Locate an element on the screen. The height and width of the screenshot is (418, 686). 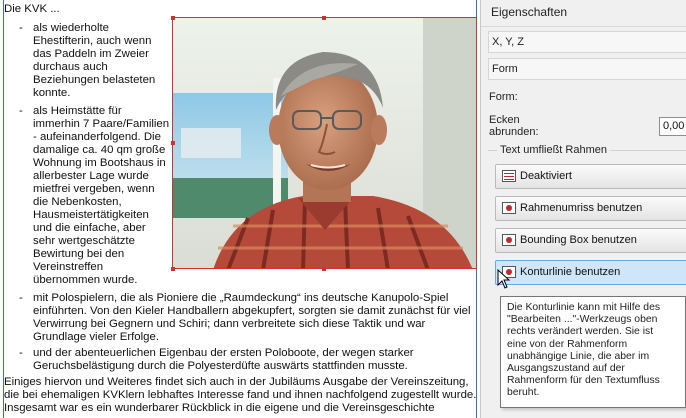
text-line: mietfrei vergeben, wenn is located at coordinates (94, 189).